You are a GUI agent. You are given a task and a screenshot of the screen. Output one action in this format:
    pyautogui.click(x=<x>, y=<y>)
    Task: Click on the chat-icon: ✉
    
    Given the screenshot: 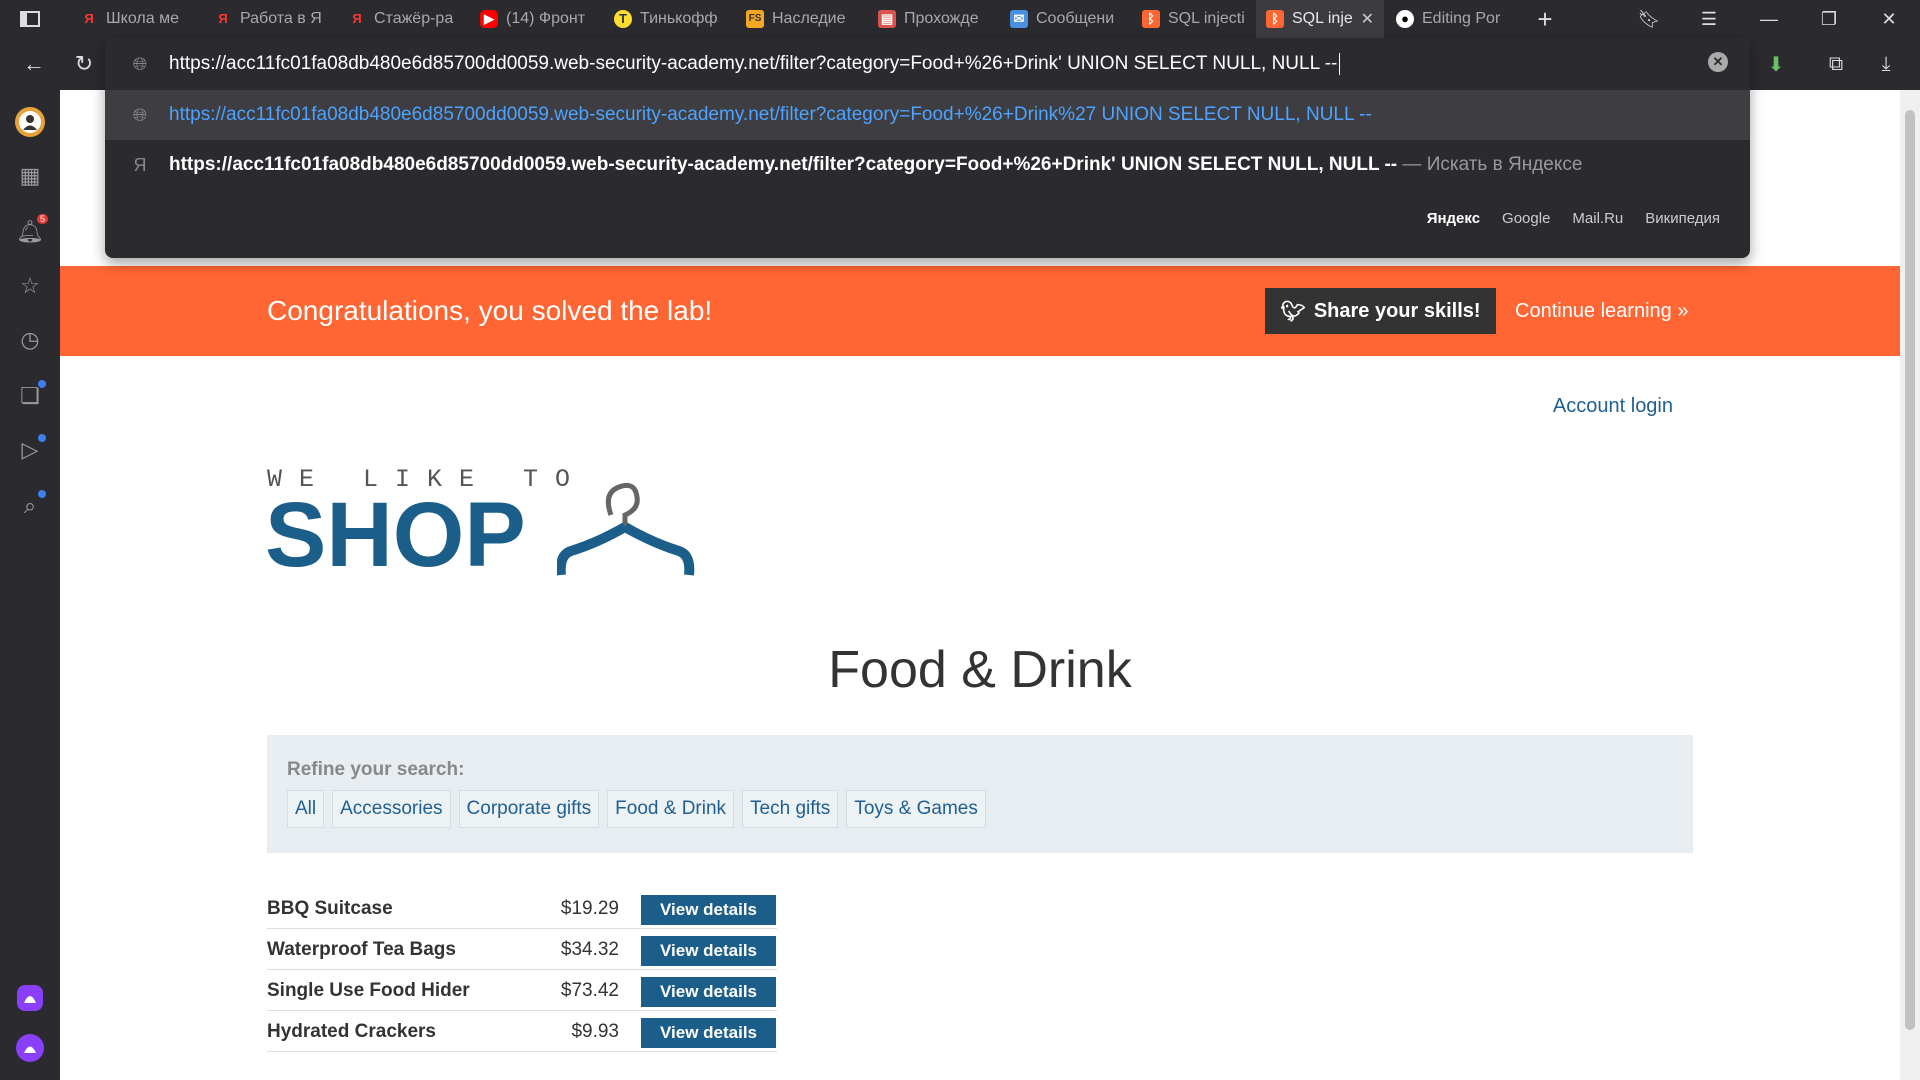 What is the action you would take?
    pyautogui.click(x=1019, y=19)
    